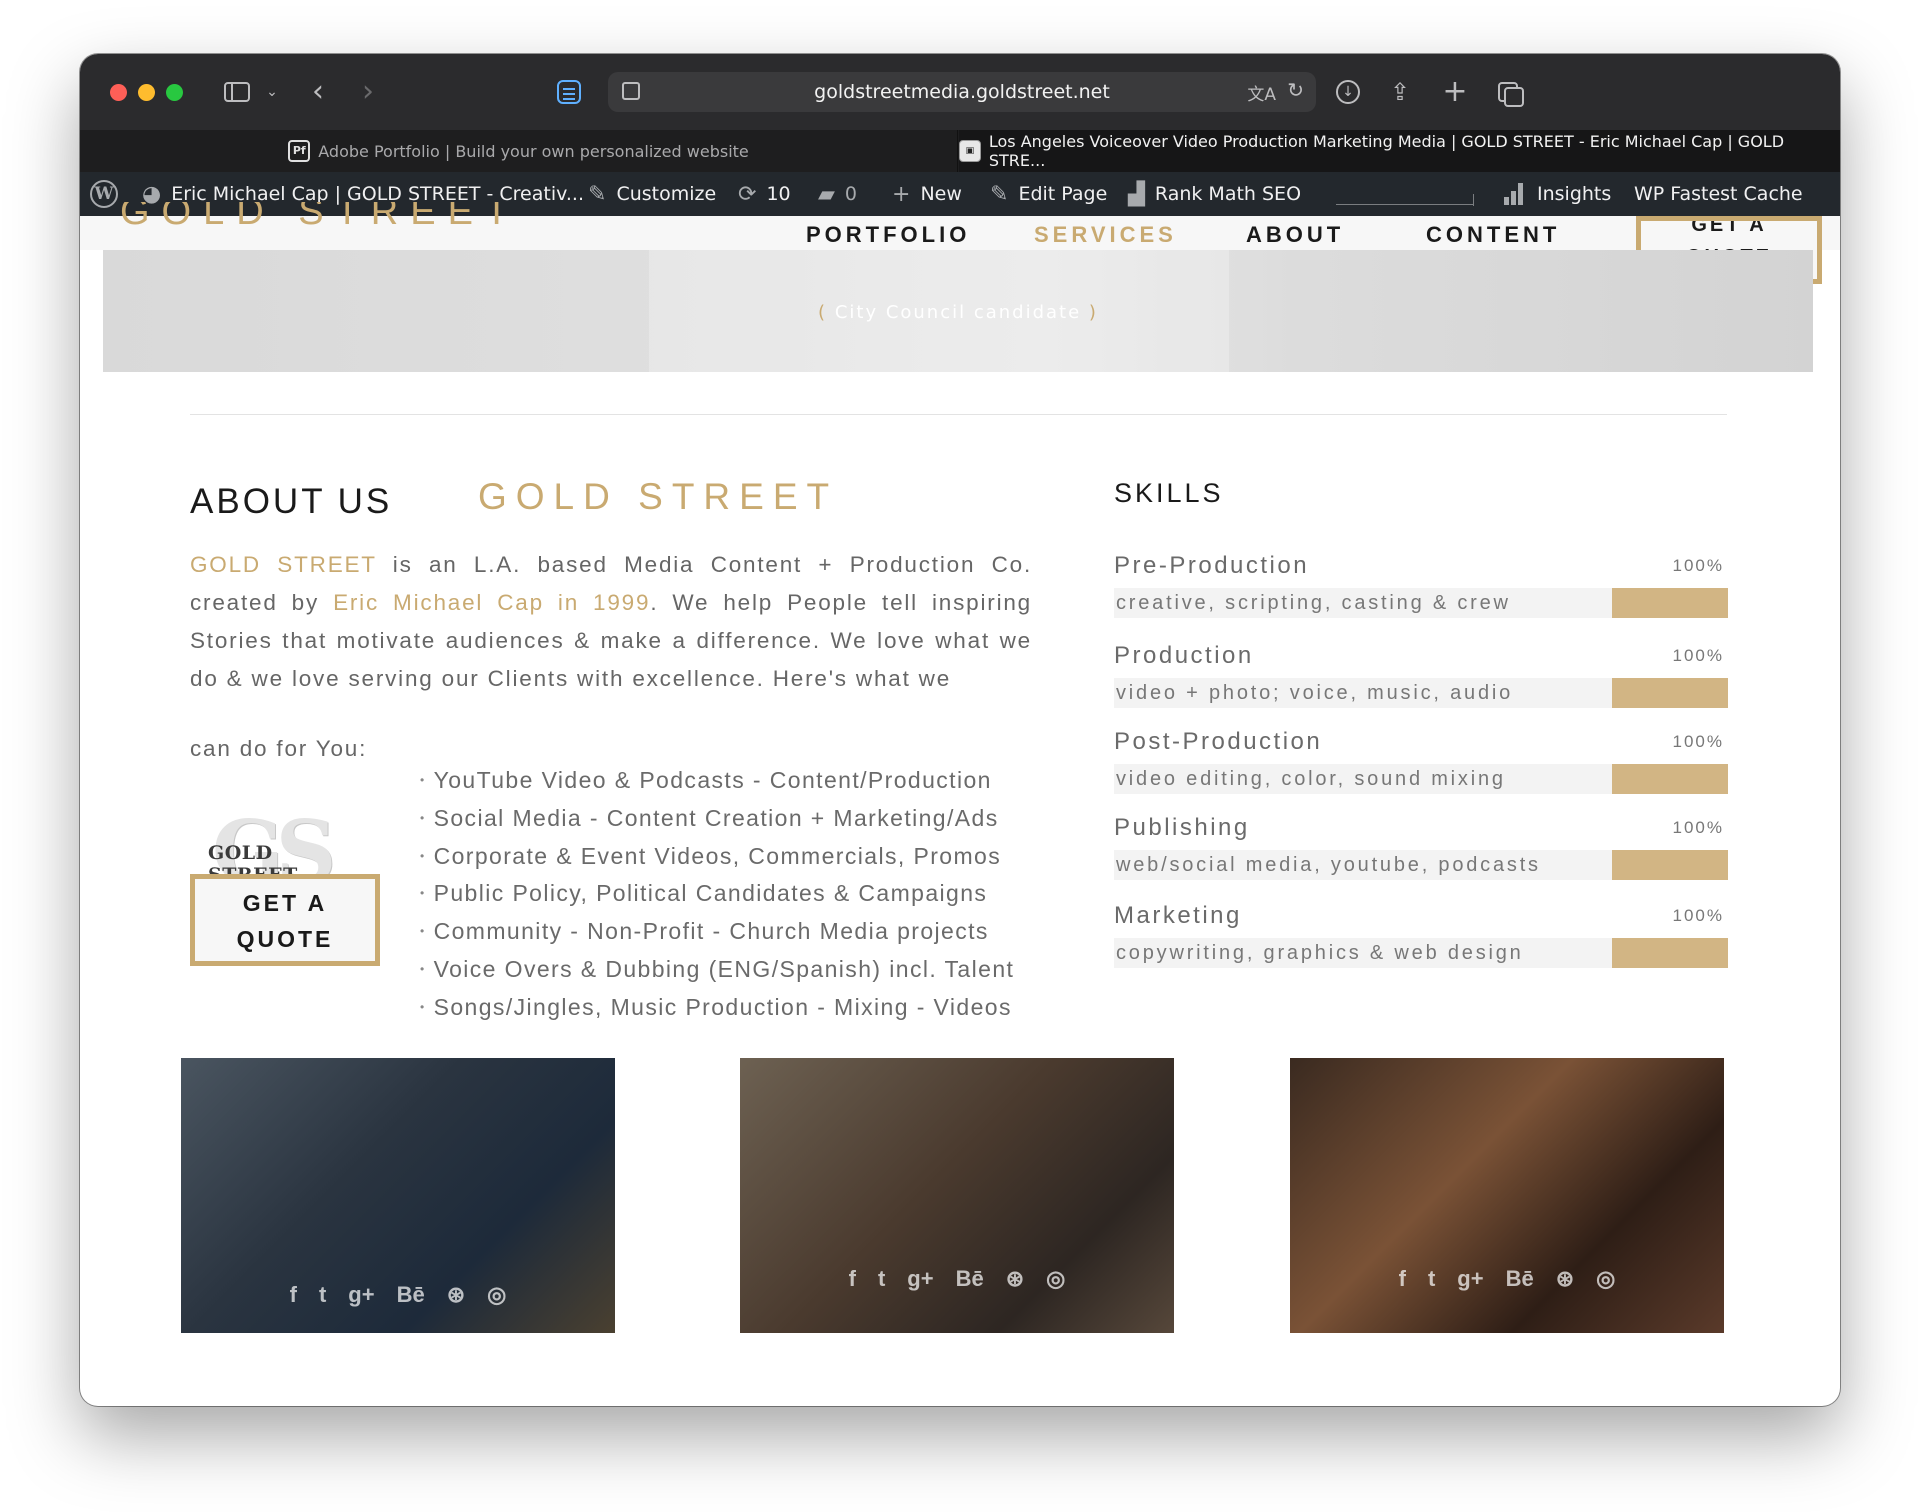 This screenshot has height=1512, width=1920. I want to click on brand-link: GOLD STREET, so click(283, 564).